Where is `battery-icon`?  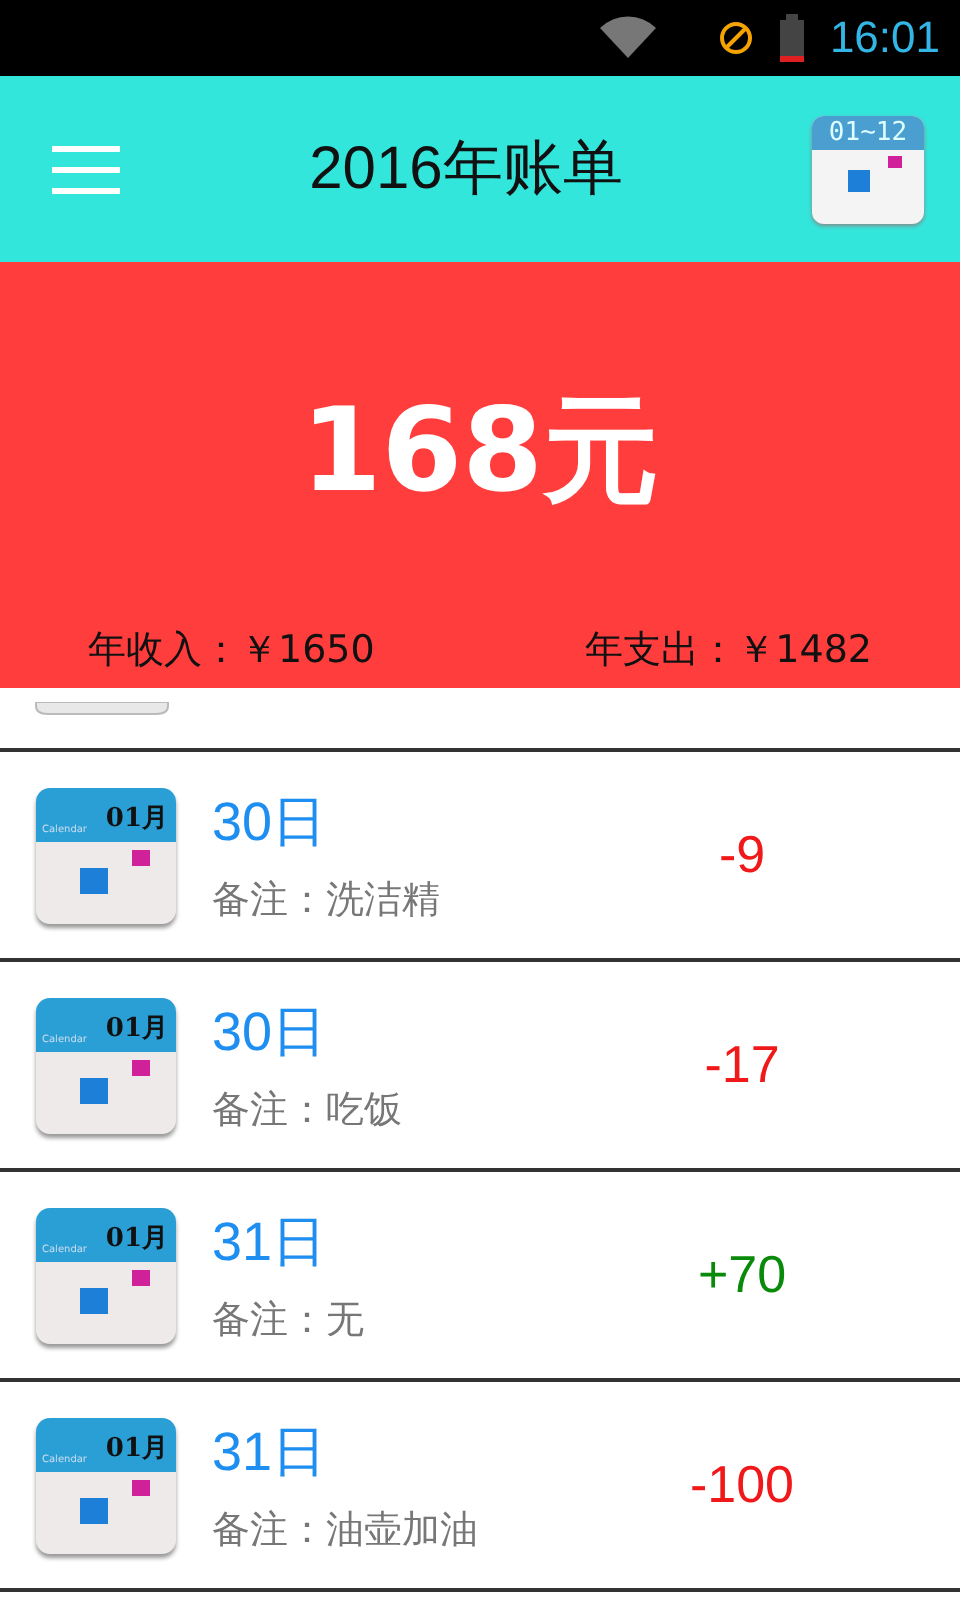 battery-icon is located at coordinates (791, 38).